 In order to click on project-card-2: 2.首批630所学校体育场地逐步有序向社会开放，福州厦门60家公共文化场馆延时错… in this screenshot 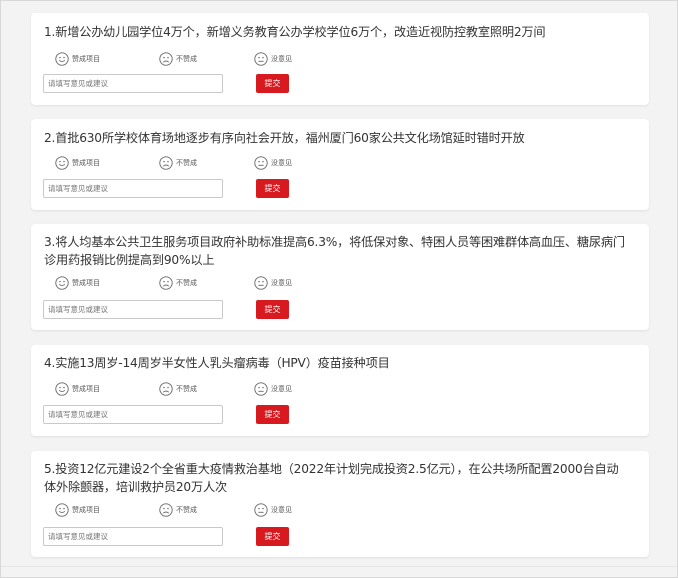, I will do `click(340, 164)`.